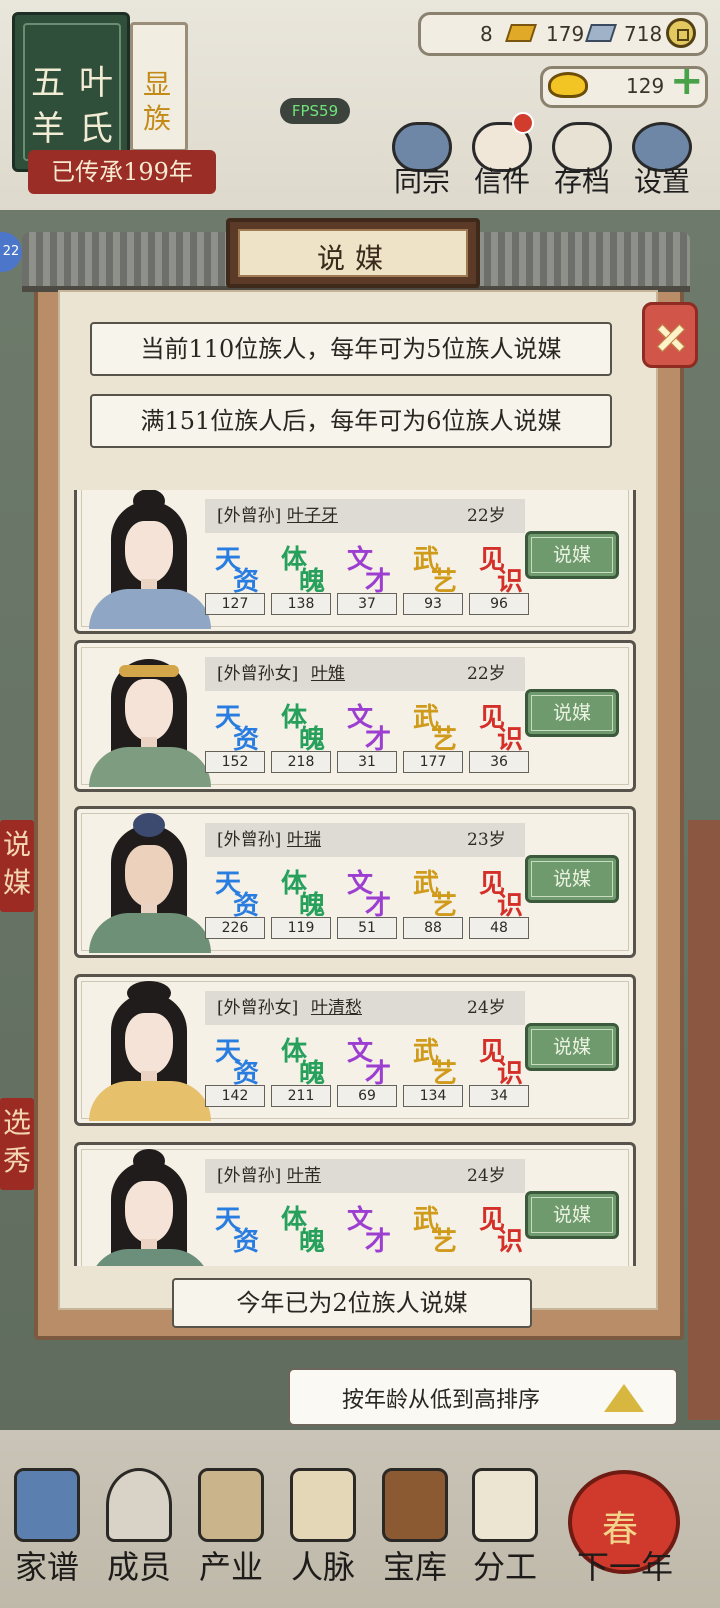  I want to click on candidate-name: 叶子牙, so click(312, 516).